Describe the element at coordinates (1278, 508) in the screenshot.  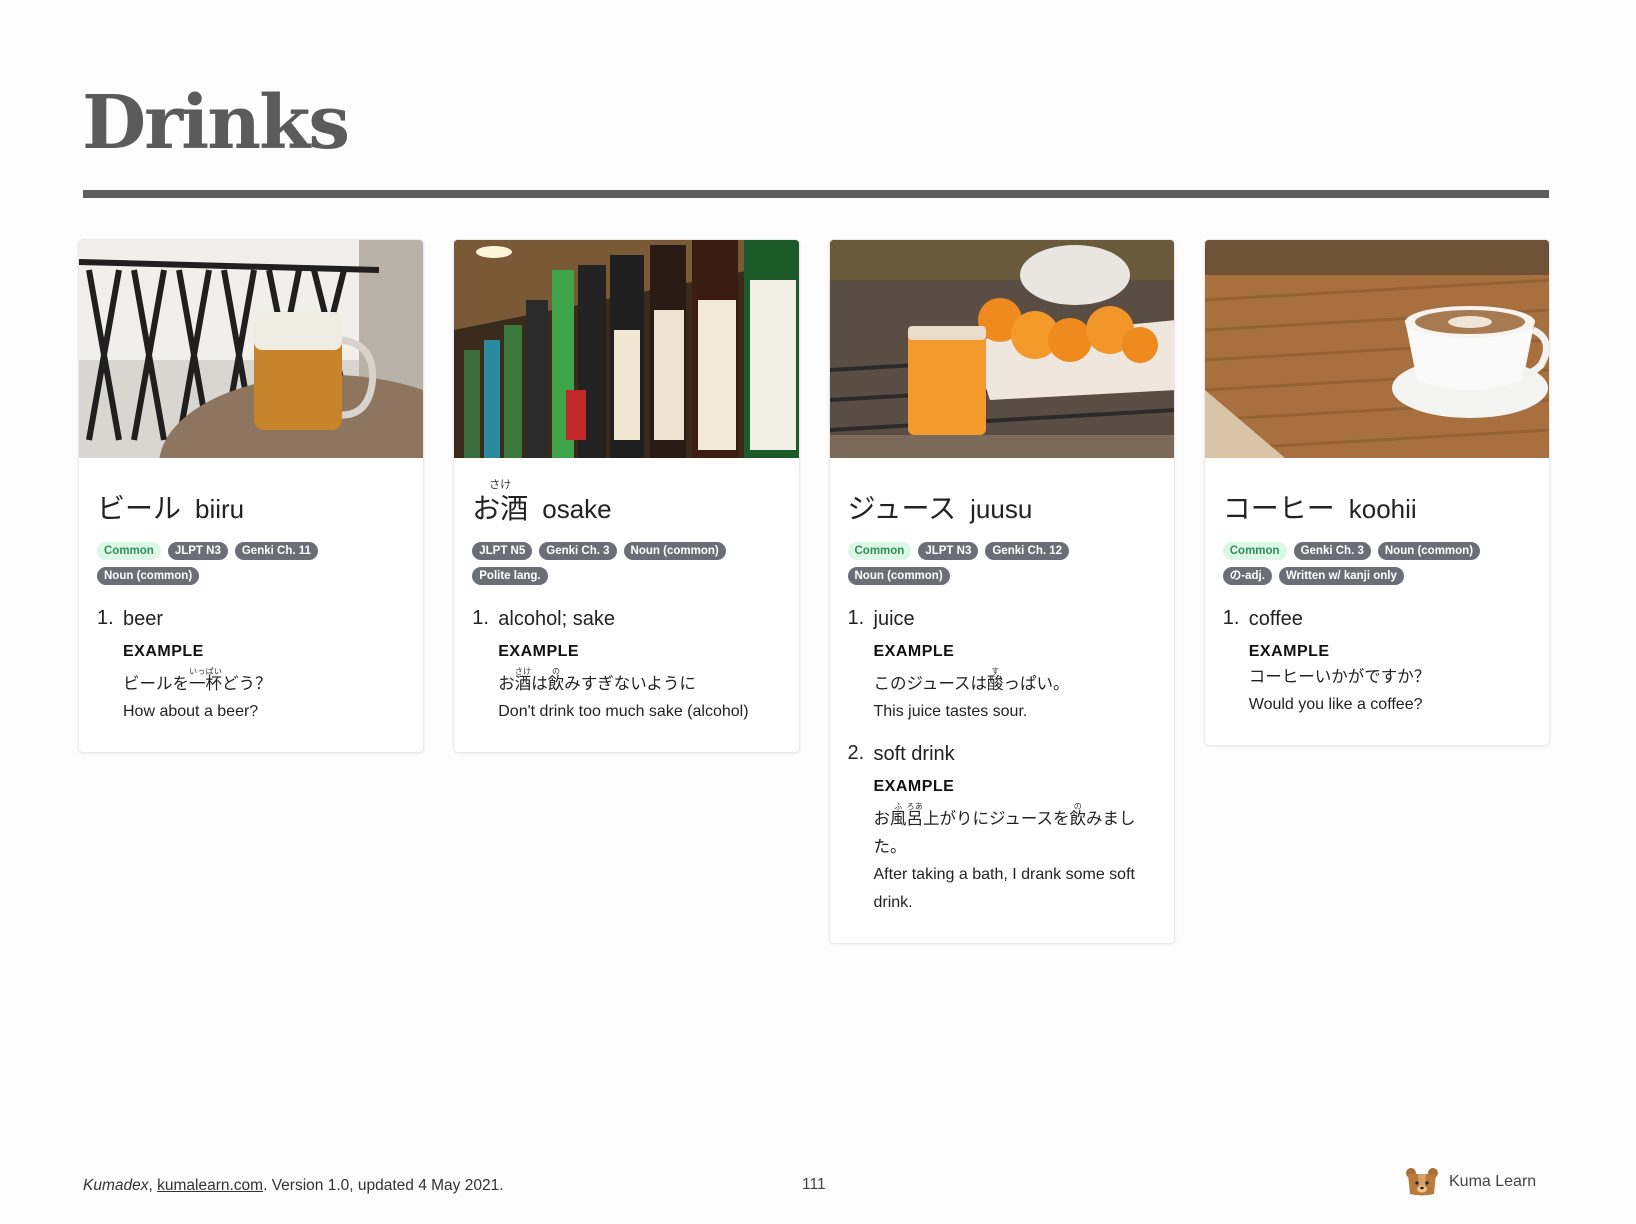
I see `headword-japanese: コーヒー` at that location.